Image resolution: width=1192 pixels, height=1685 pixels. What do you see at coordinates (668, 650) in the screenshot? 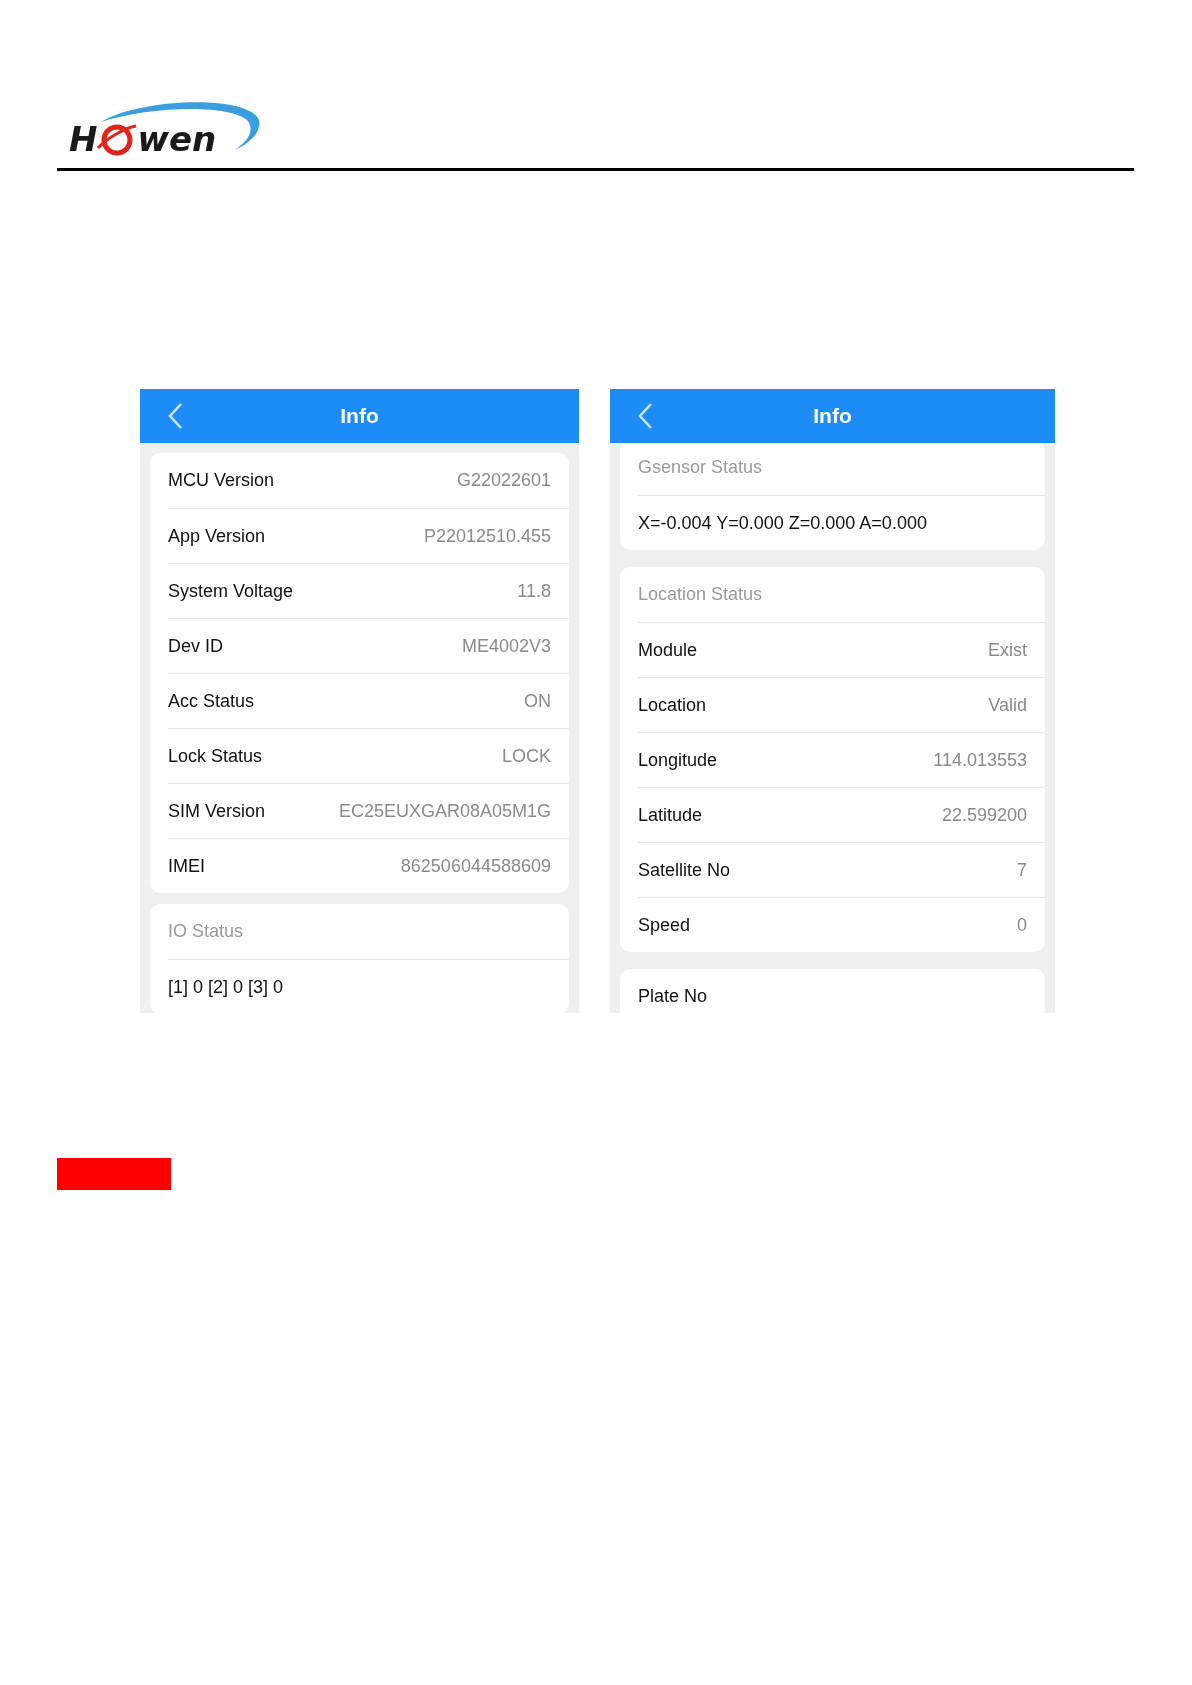
I see `field-label: Module` at bounding box center [668, 650].